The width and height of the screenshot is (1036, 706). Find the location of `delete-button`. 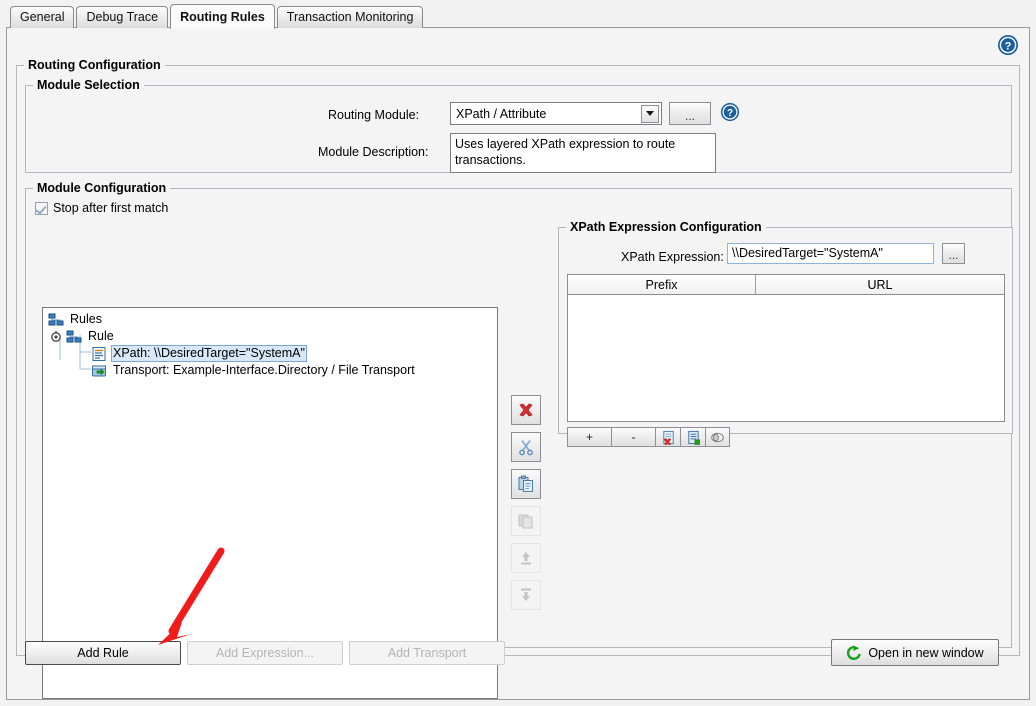

delete-button is located at coordinates (526, 410).